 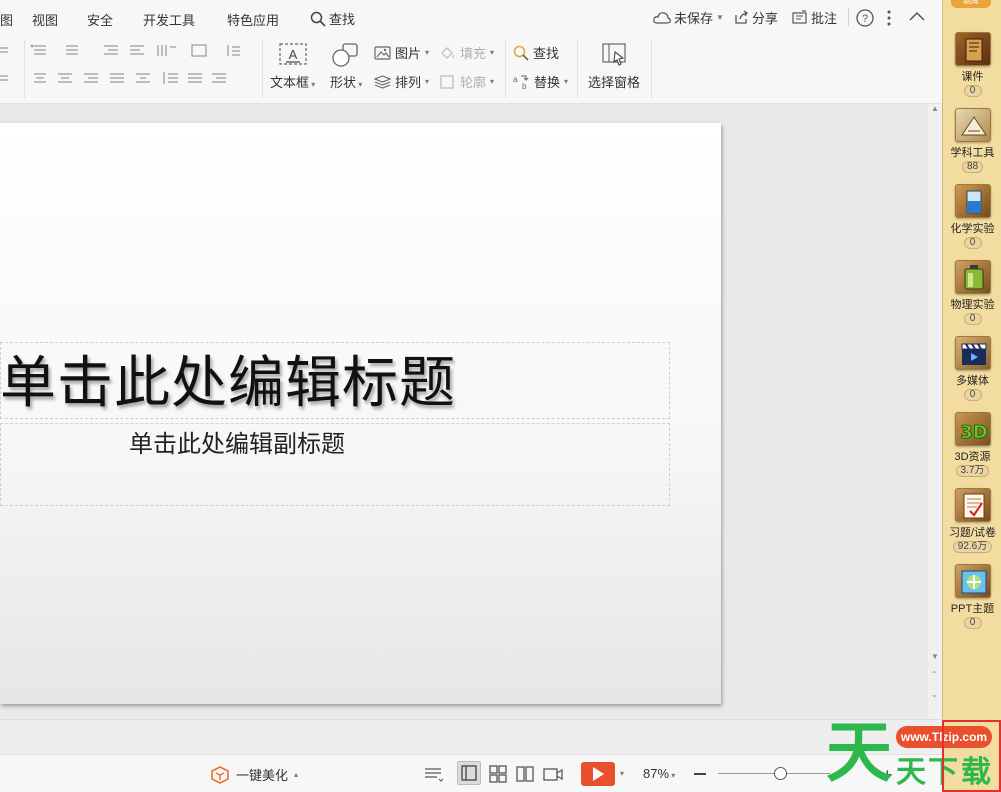 What do you see at coordinates (972, 77) in the screenshot?
I see `sidebar-item-label: 课件` at bounding box center [972, 77].